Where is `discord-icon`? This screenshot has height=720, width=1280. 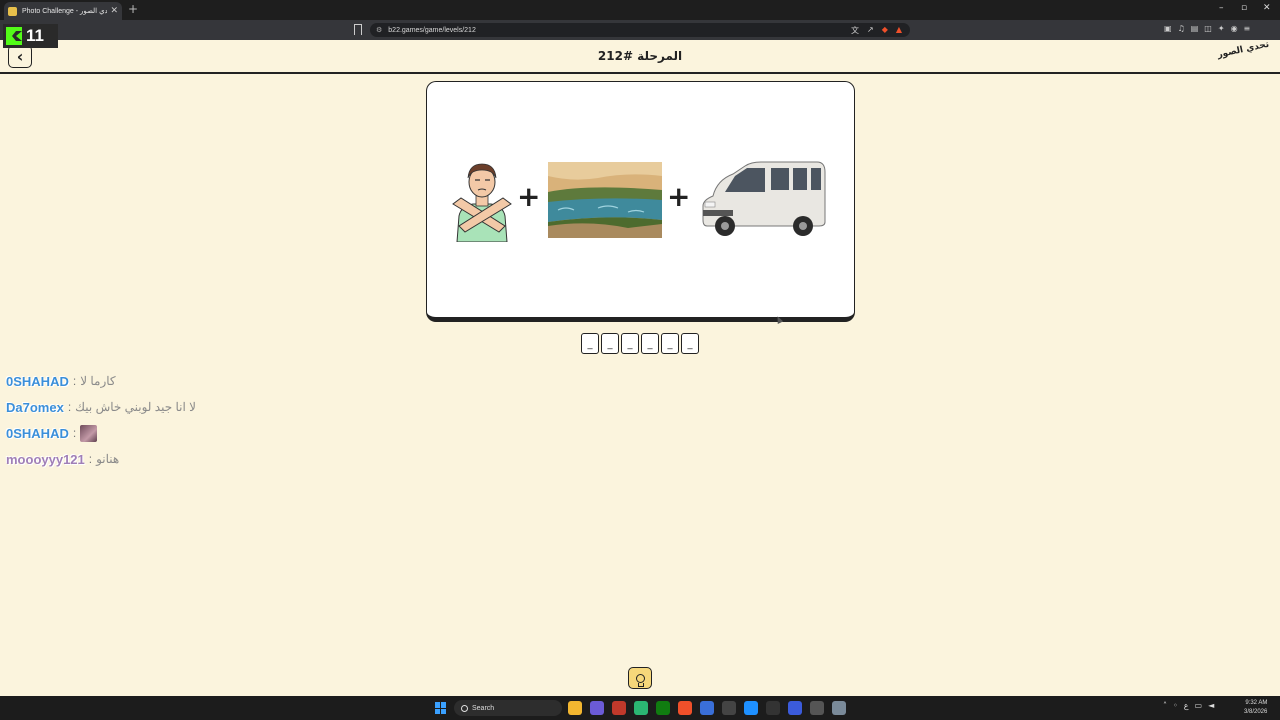
discord-icon is located at coordinates (597, 708).